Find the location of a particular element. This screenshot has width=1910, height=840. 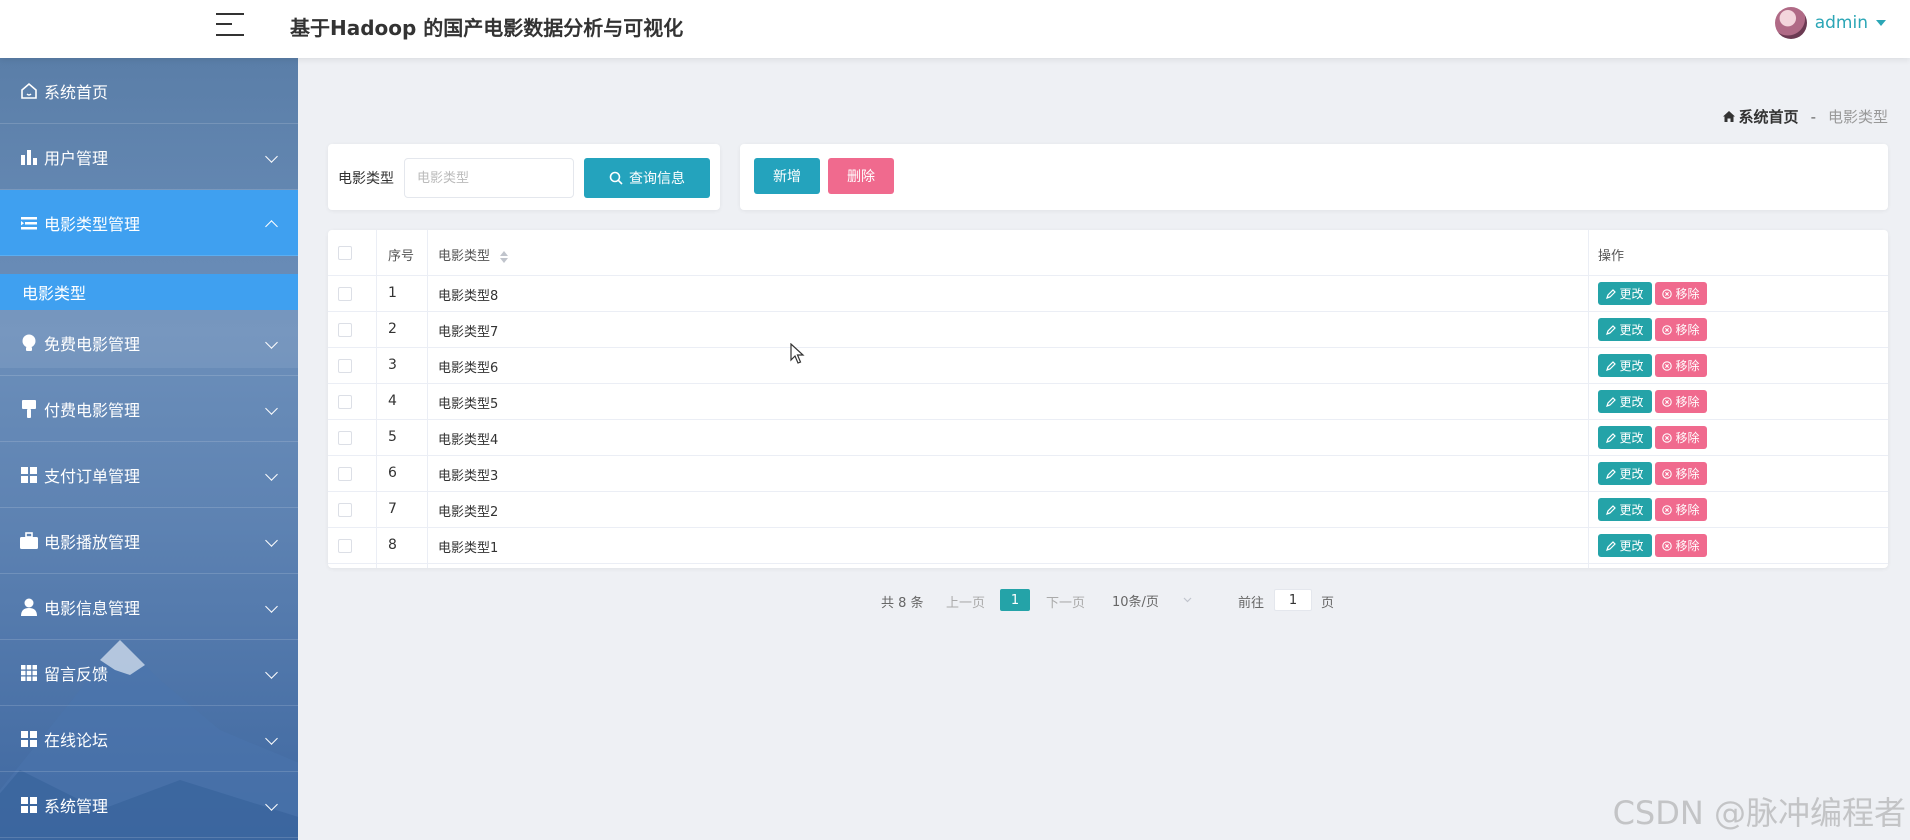

pencil-icon is located at coordinates (1611, 293).